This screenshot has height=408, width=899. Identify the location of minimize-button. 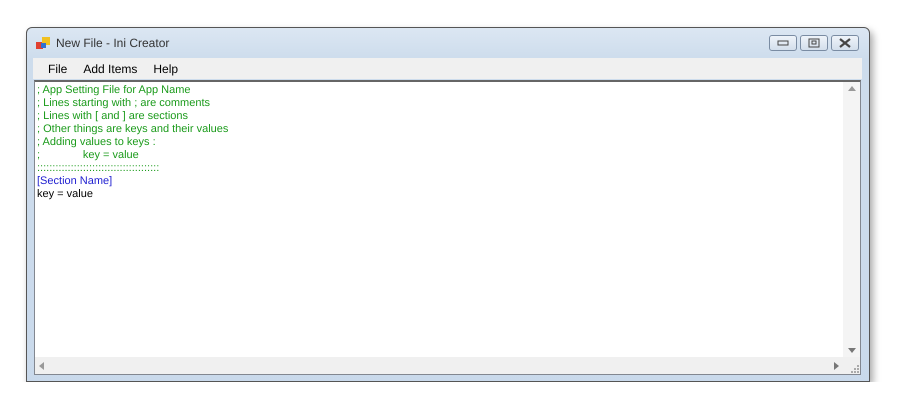
(783, 43).